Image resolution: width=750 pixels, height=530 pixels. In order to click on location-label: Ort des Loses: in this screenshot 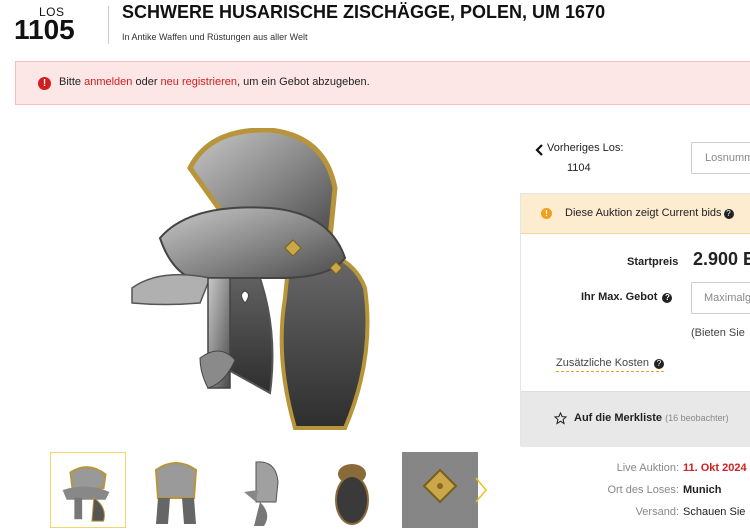, I will do `click(643, 490)`.